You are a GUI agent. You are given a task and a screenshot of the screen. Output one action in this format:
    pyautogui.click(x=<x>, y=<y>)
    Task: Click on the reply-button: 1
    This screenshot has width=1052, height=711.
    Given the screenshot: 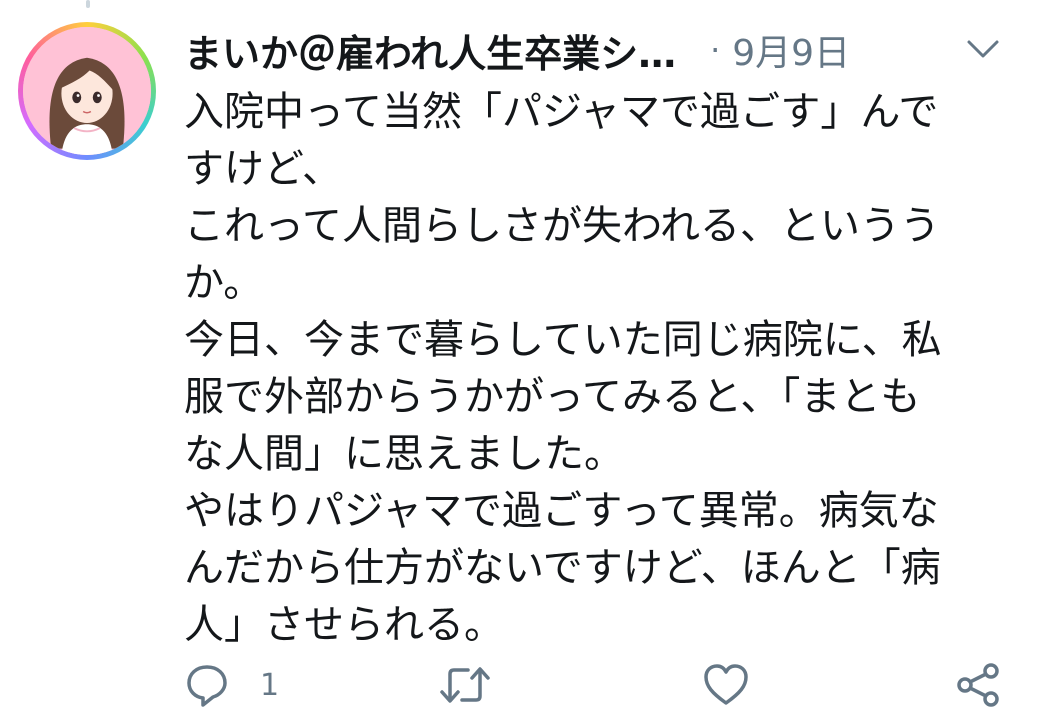 What is the action you would take?
    pyautogui.click(x=231, y=685)
    